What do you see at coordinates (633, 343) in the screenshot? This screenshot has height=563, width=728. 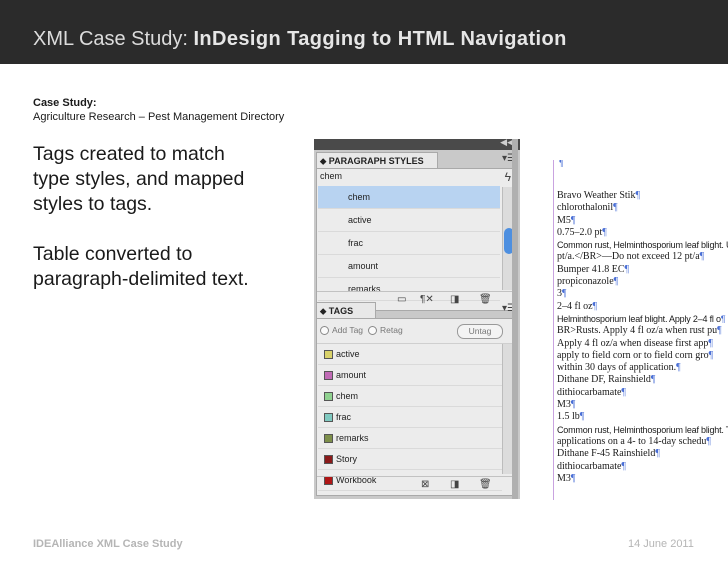 I see `document-line-text: Apply 4 fl oz/a when disease first app` at bounding box center [633, 343].